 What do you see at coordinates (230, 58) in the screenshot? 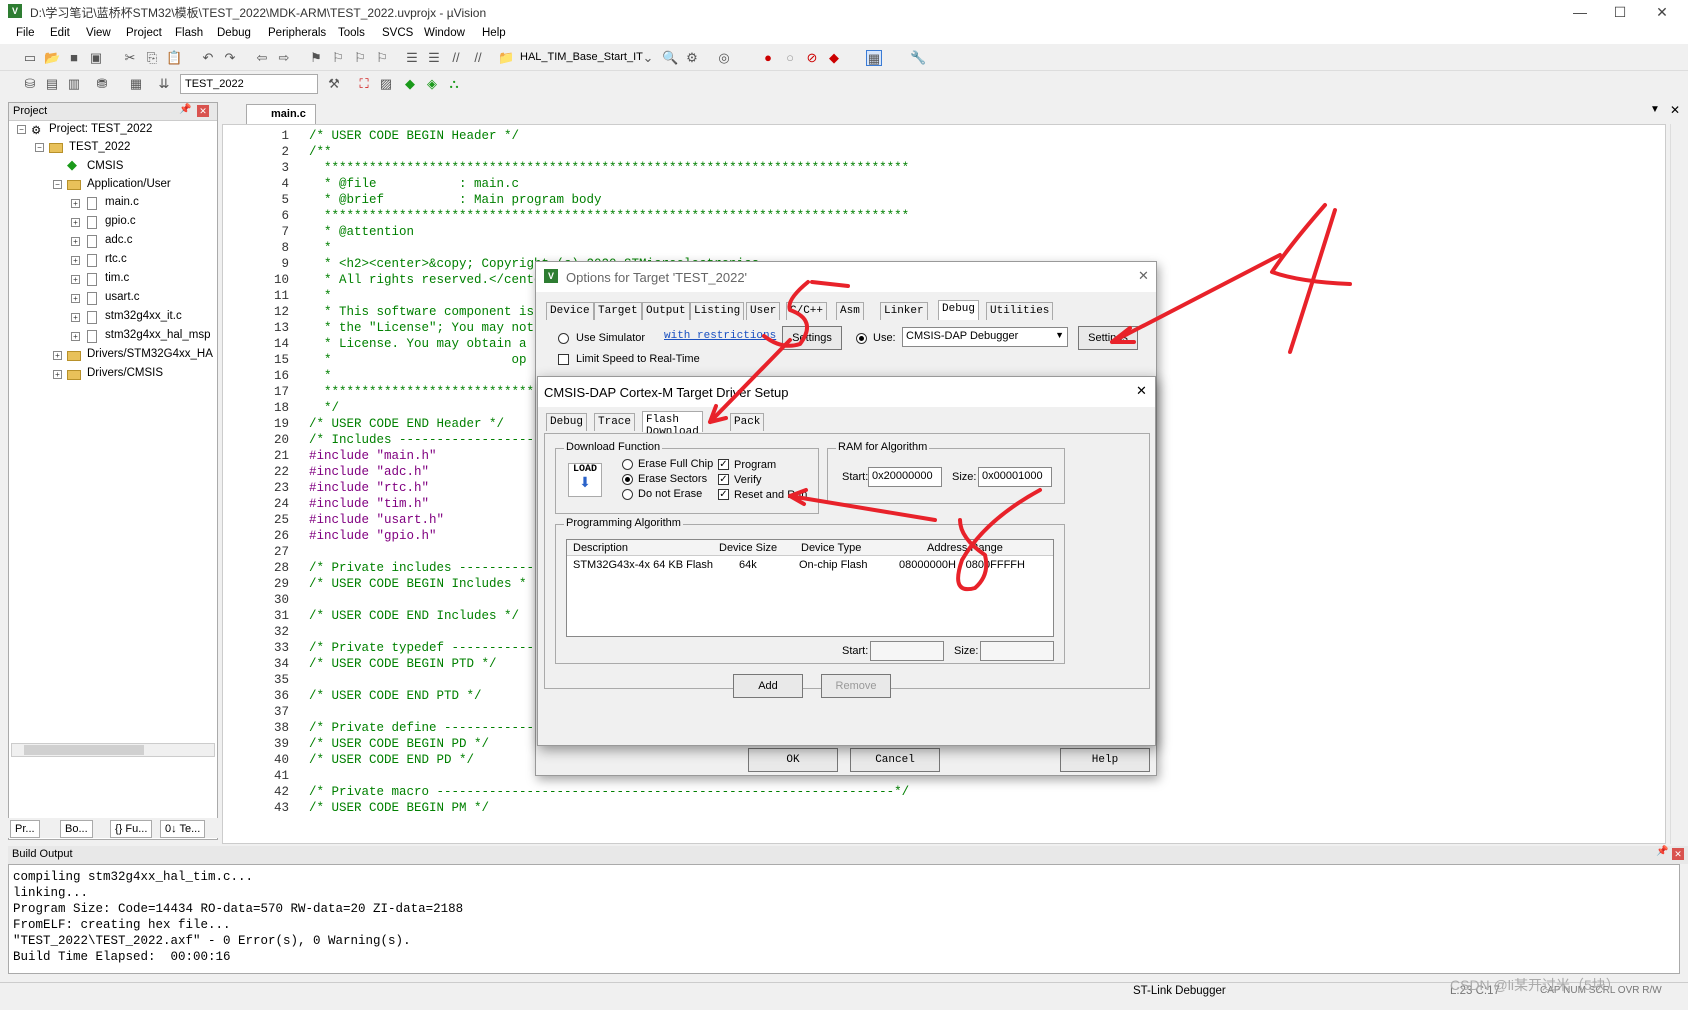
I see `redo-icon: ↷` at bounding box center [230, 58].